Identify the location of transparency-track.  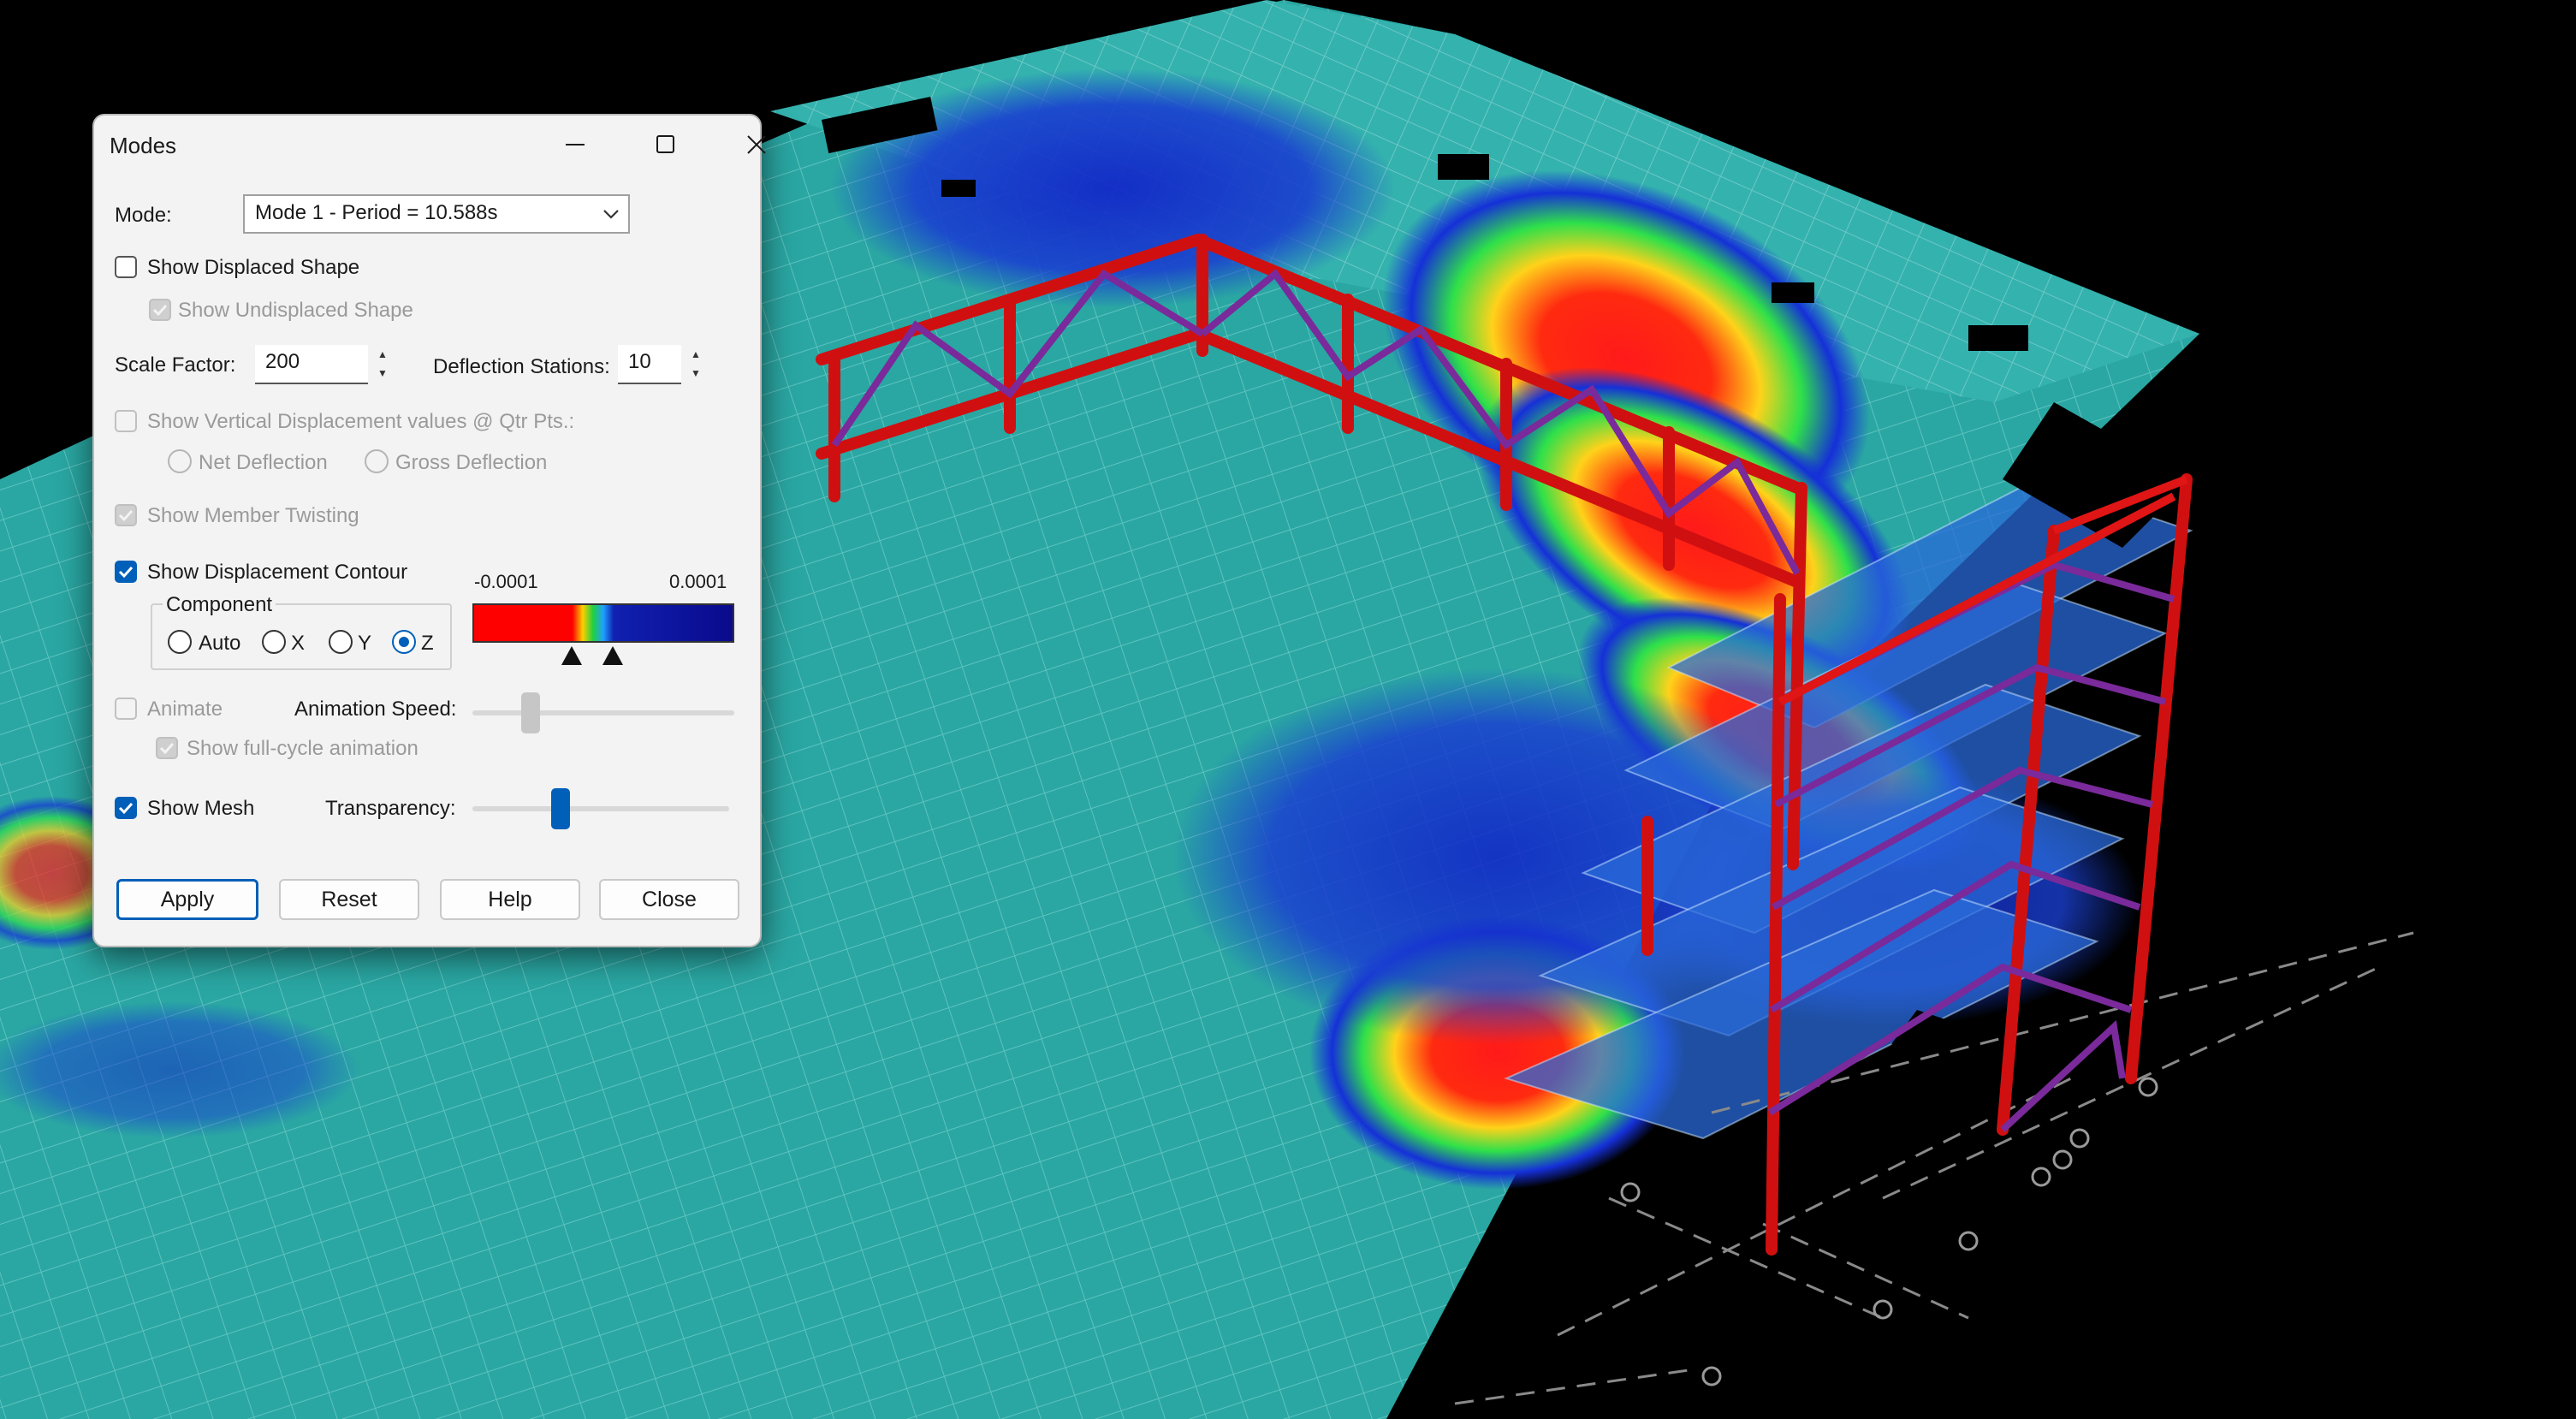
(600, 809).